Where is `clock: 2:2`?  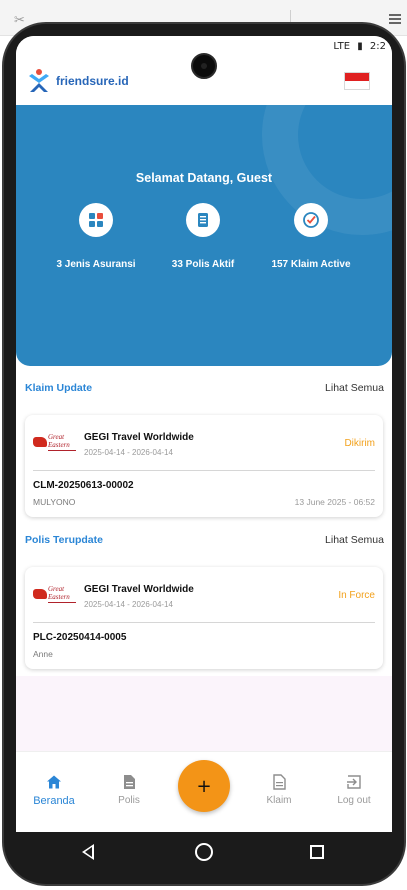
clock: 2:2 is located at coordinates (377, 46).